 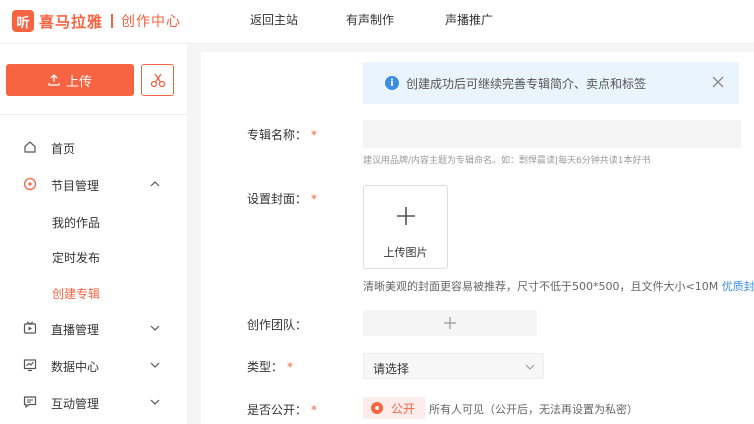 I want to click on sidebar-item-program-management: 节目管理, so click(x=93, y=184).